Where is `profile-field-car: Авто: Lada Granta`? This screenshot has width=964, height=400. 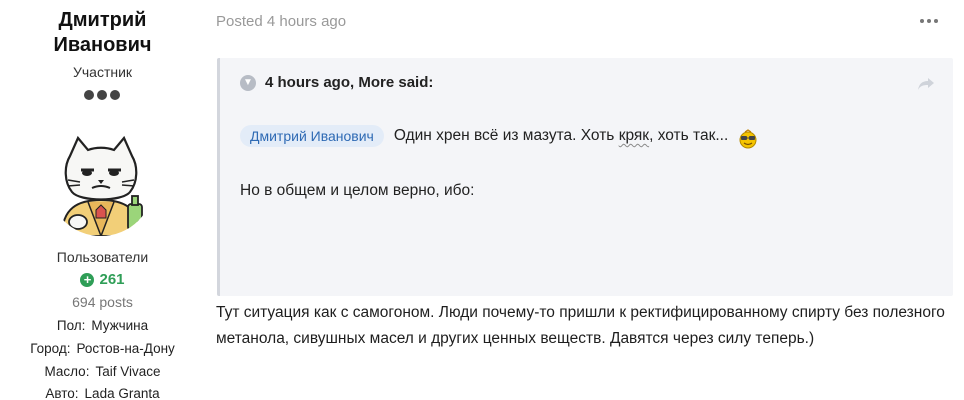 profile-field-car: Авто: Lada Granta is located at coordinates (102, 393).